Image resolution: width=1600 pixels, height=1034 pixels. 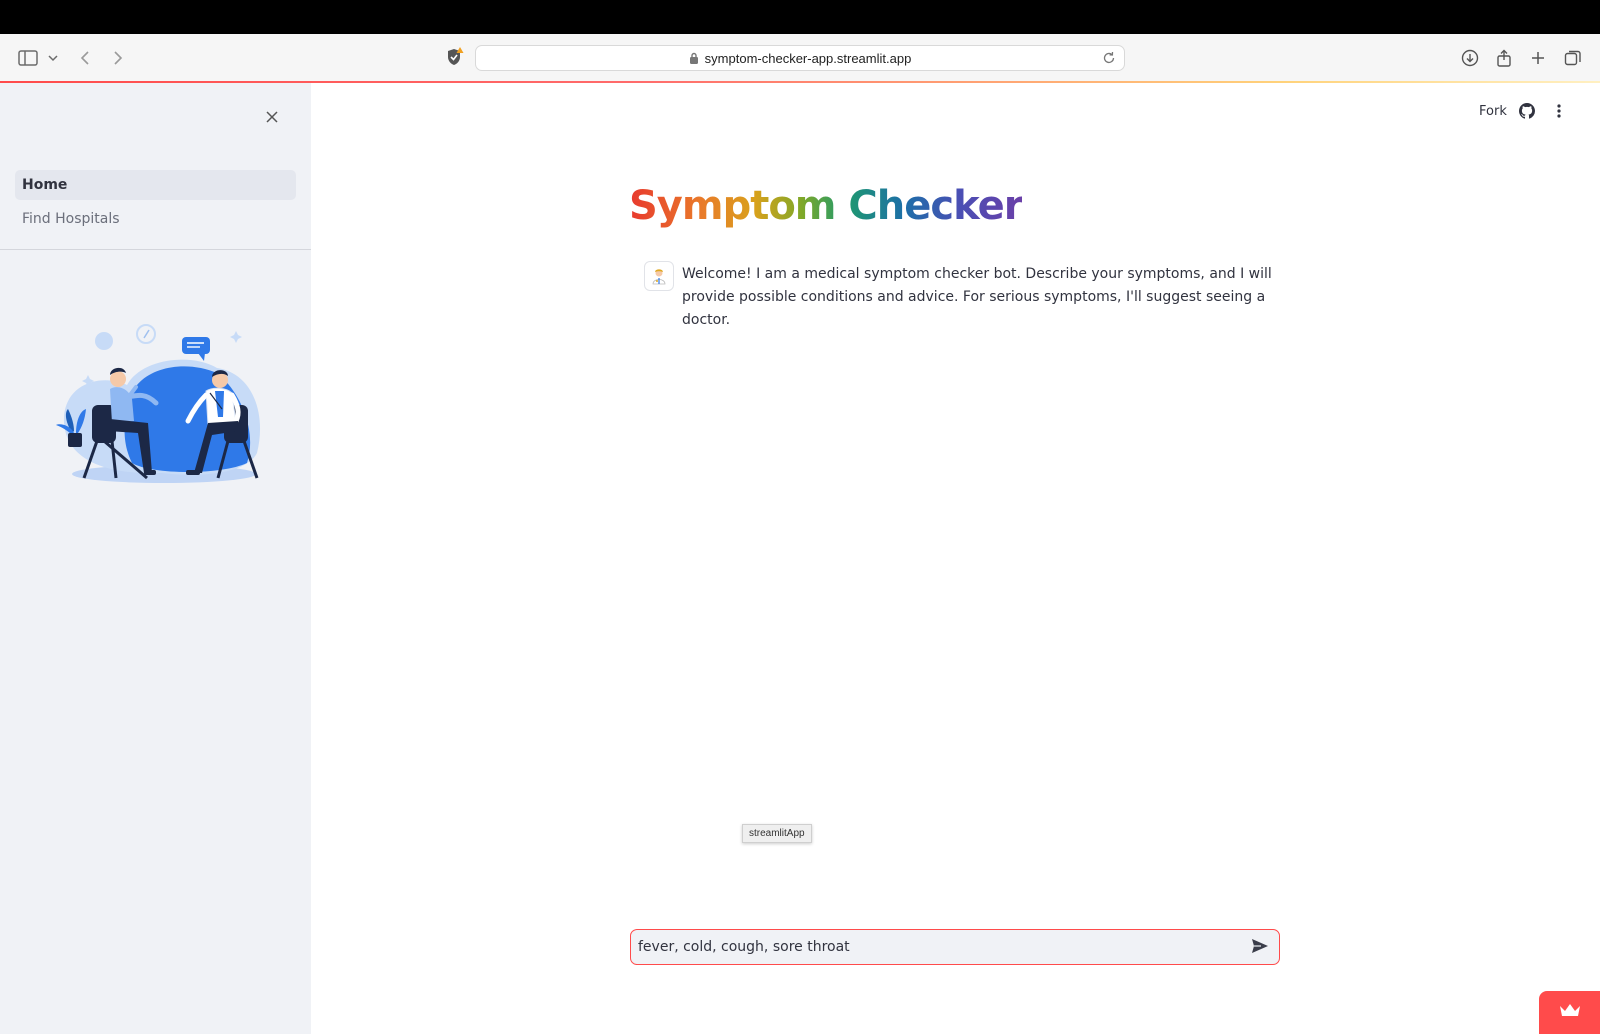 I want to click on close-sidebar-icon, so click(x=272, y=117).